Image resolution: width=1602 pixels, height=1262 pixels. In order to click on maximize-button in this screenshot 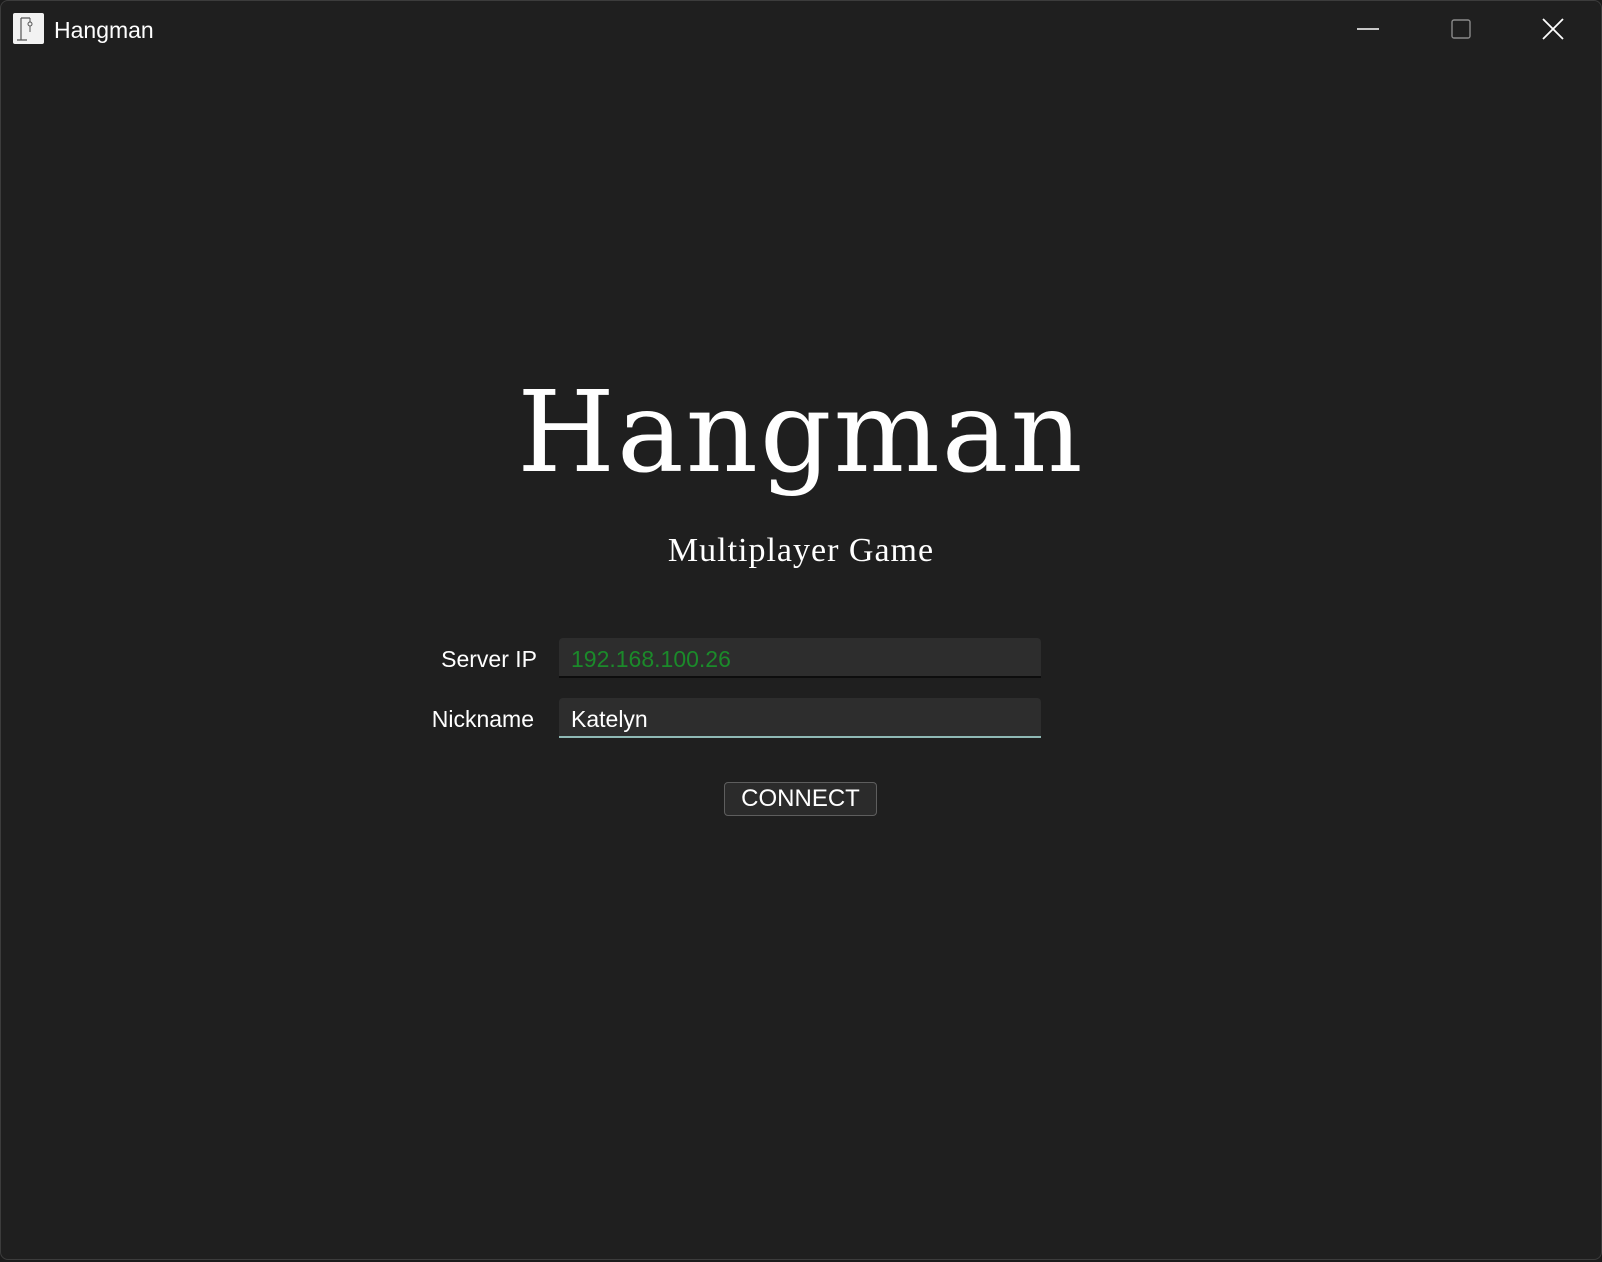, I will do `click(1461, 30)`.